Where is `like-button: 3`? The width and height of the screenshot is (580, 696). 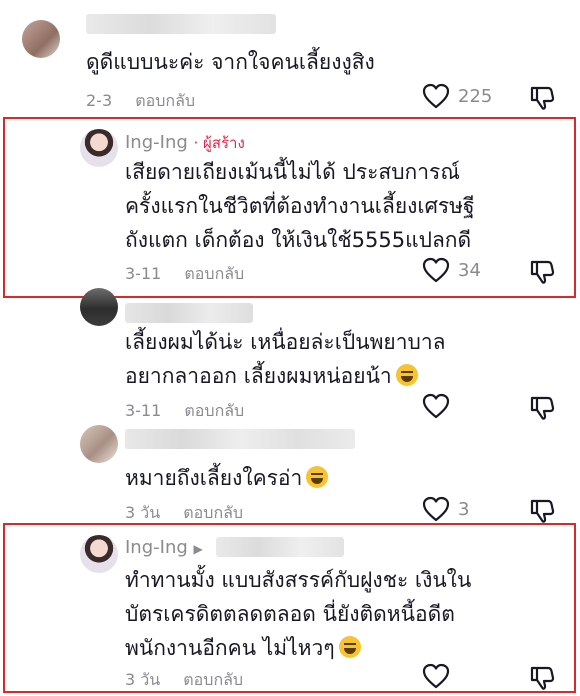
like-button: 3 is located at coordinates (445, 509).